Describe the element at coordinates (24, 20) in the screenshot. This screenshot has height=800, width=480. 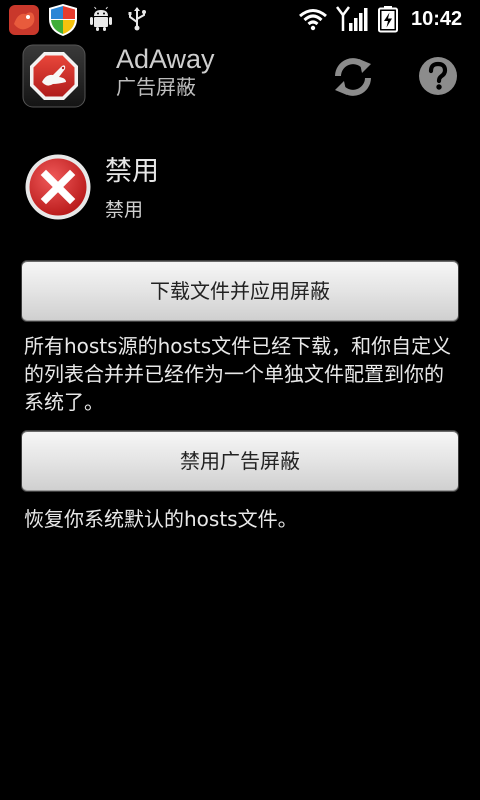
I see `notification-app-icon` at that location.